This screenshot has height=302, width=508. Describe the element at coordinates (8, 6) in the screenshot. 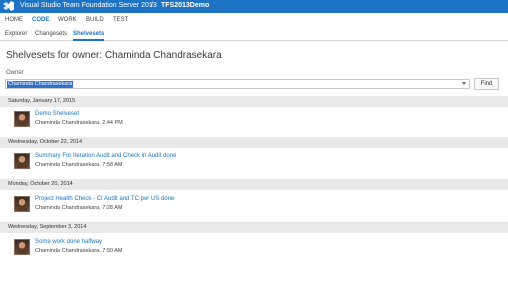

I see `visual-studio-logo-icon` at that location.